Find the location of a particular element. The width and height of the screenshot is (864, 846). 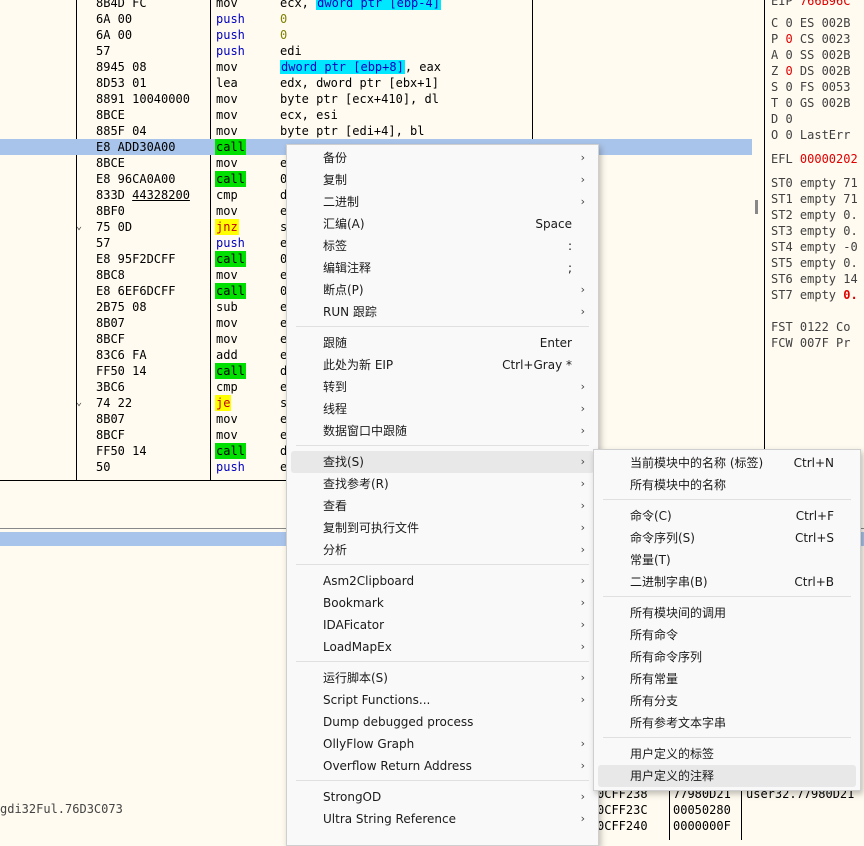

menu-item-shortcut: Ctrl+Gray * is located at coordinates (537, 365).